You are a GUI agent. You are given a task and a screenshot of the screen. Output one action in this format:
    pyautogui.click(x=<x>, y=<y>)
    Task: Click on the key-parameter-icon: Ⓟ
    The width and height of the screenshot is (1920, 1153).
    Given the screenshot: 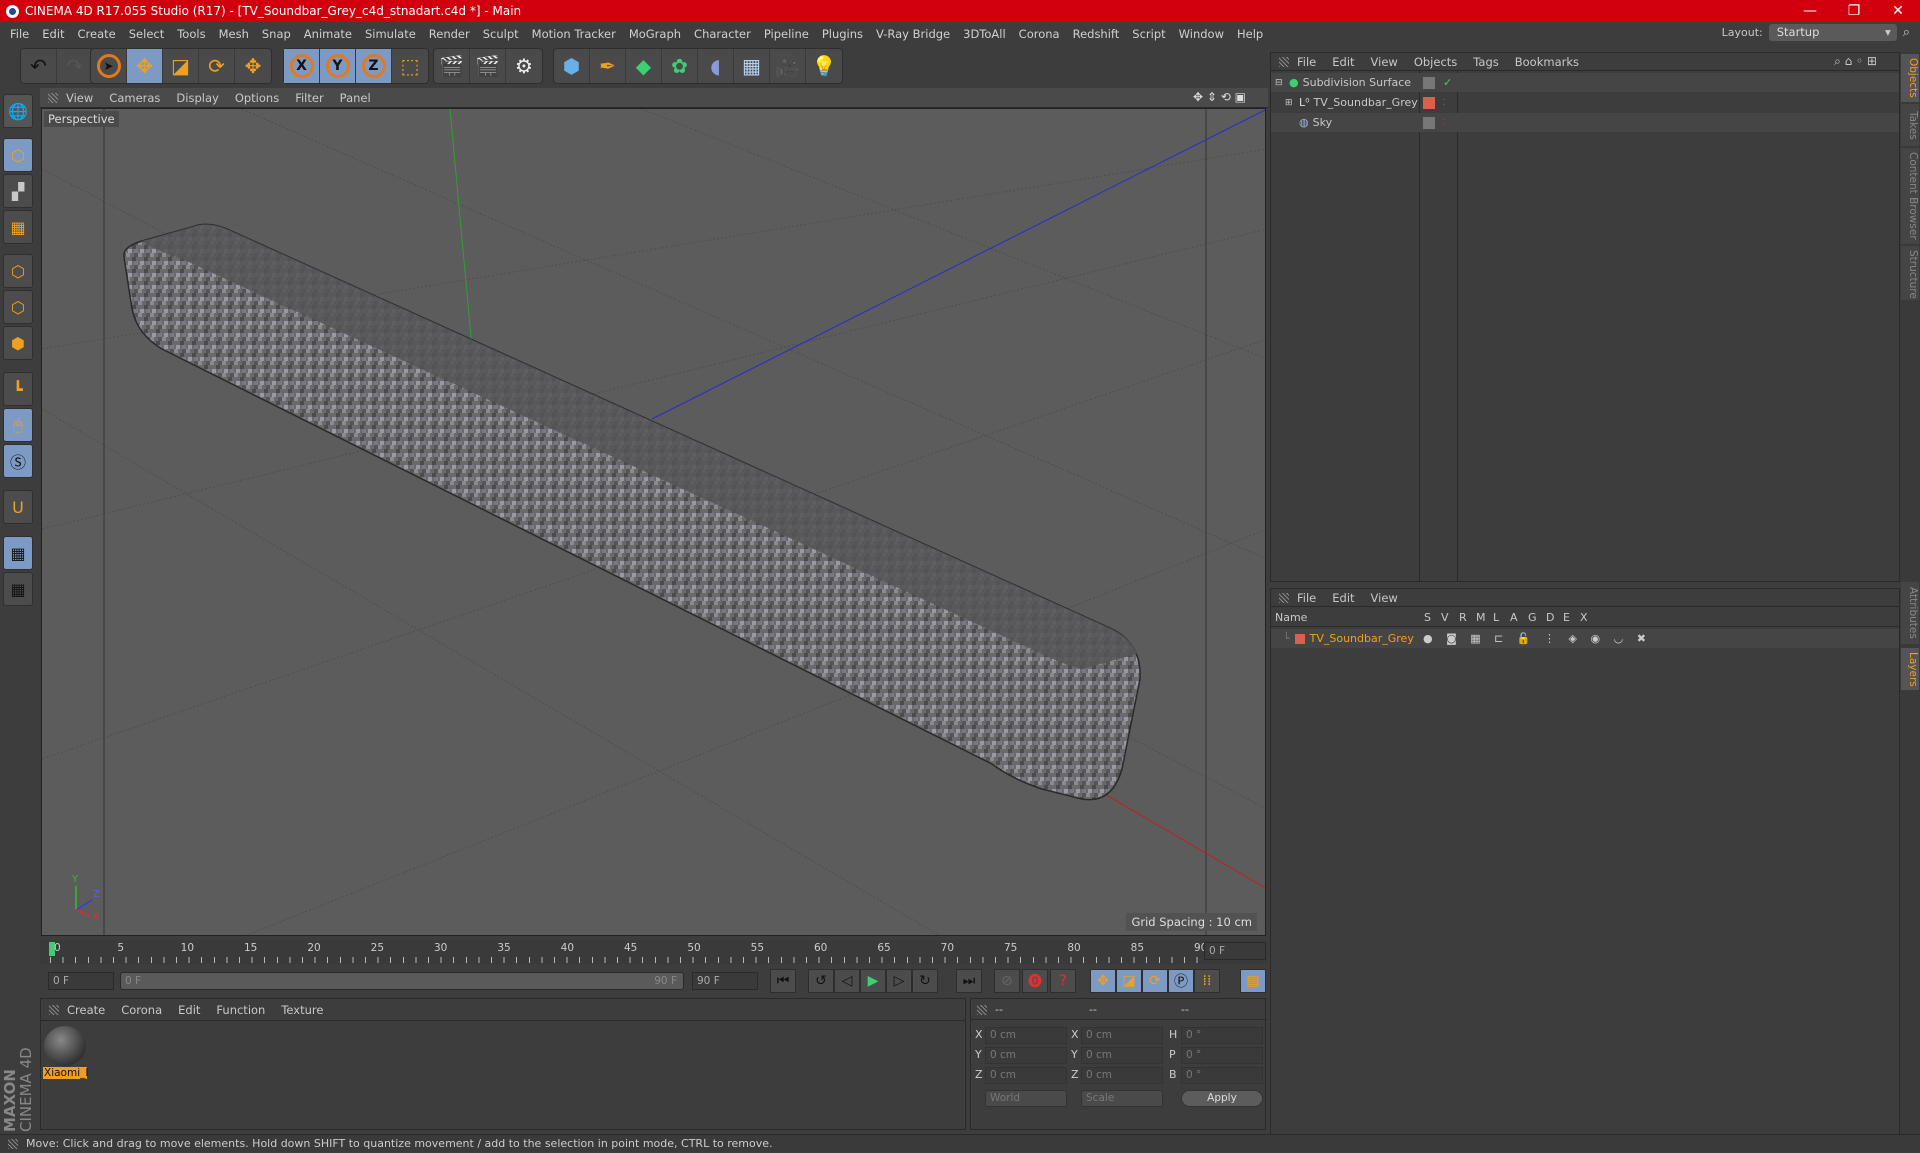 What is the action you would take?
    pyautogui.click(x=1181, y=981)
    